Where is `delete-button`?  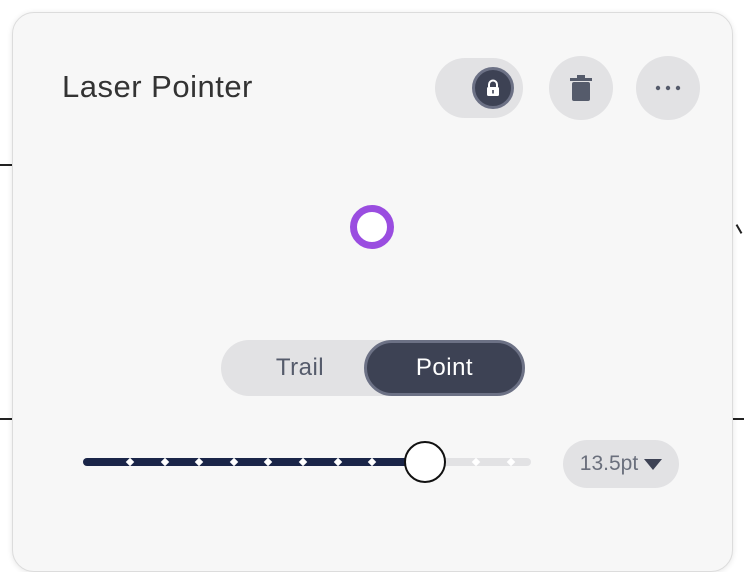 delete-button is located at coordinates (581, 88).